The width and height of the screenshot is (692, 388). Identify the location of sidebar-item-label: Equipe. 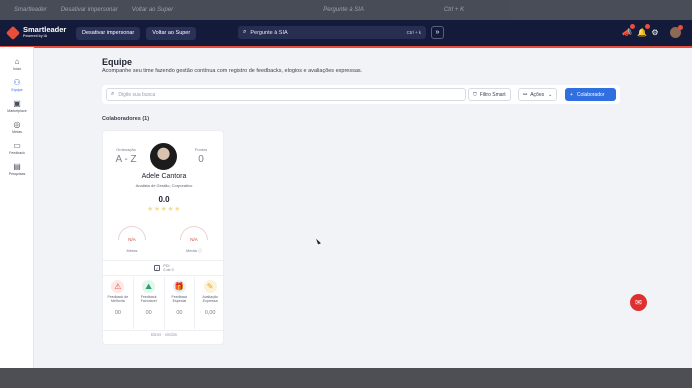
(17, 89).